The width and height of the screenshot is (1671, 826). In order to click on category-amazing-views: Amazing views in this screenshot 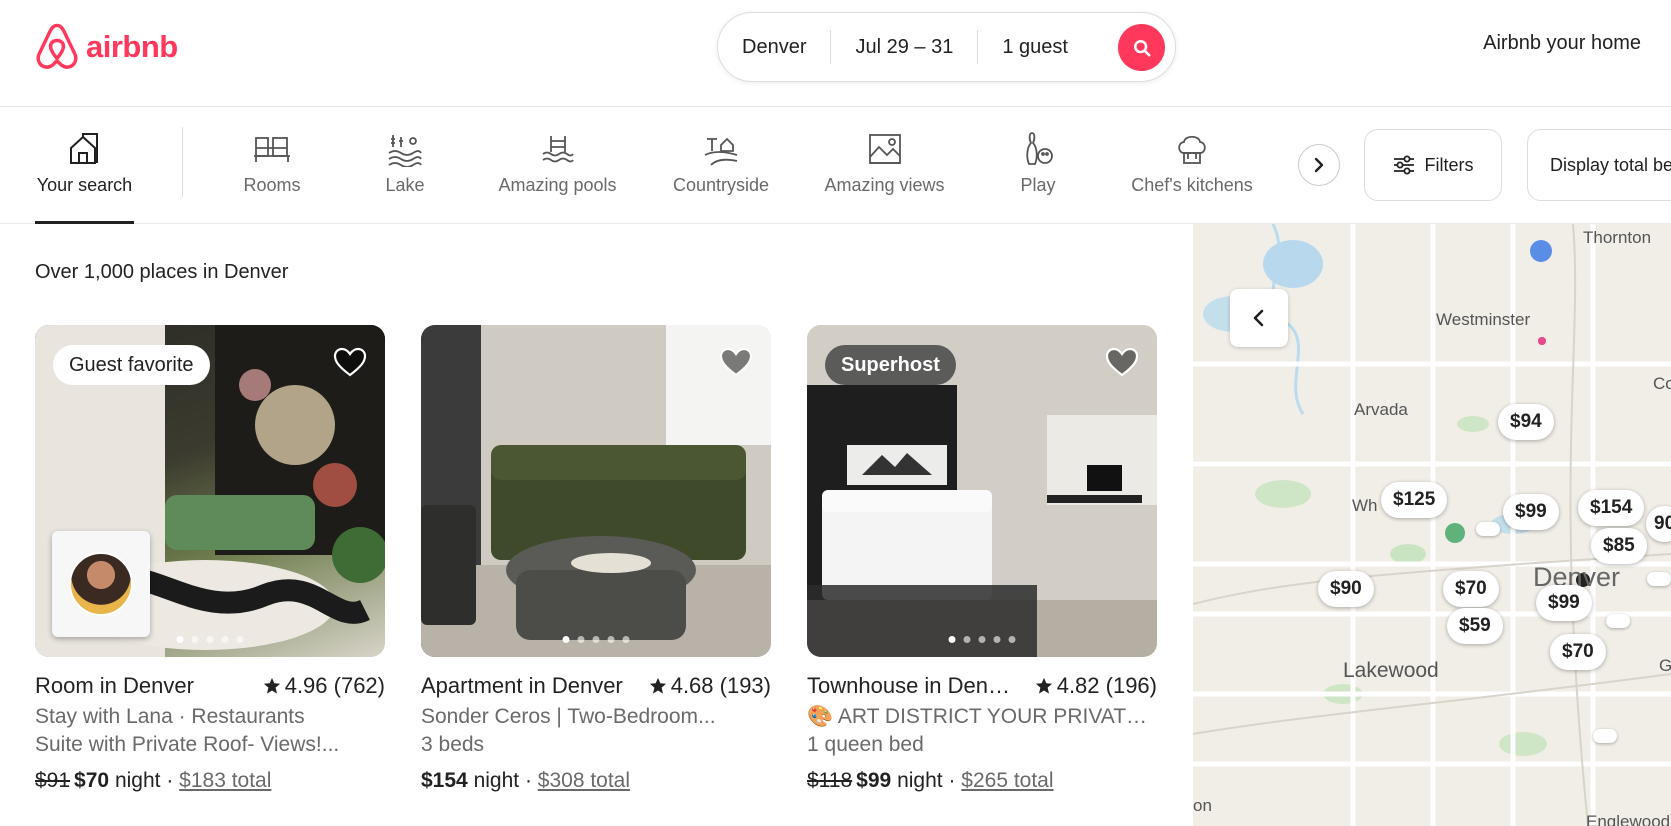, I will do `click(884, 165)`.